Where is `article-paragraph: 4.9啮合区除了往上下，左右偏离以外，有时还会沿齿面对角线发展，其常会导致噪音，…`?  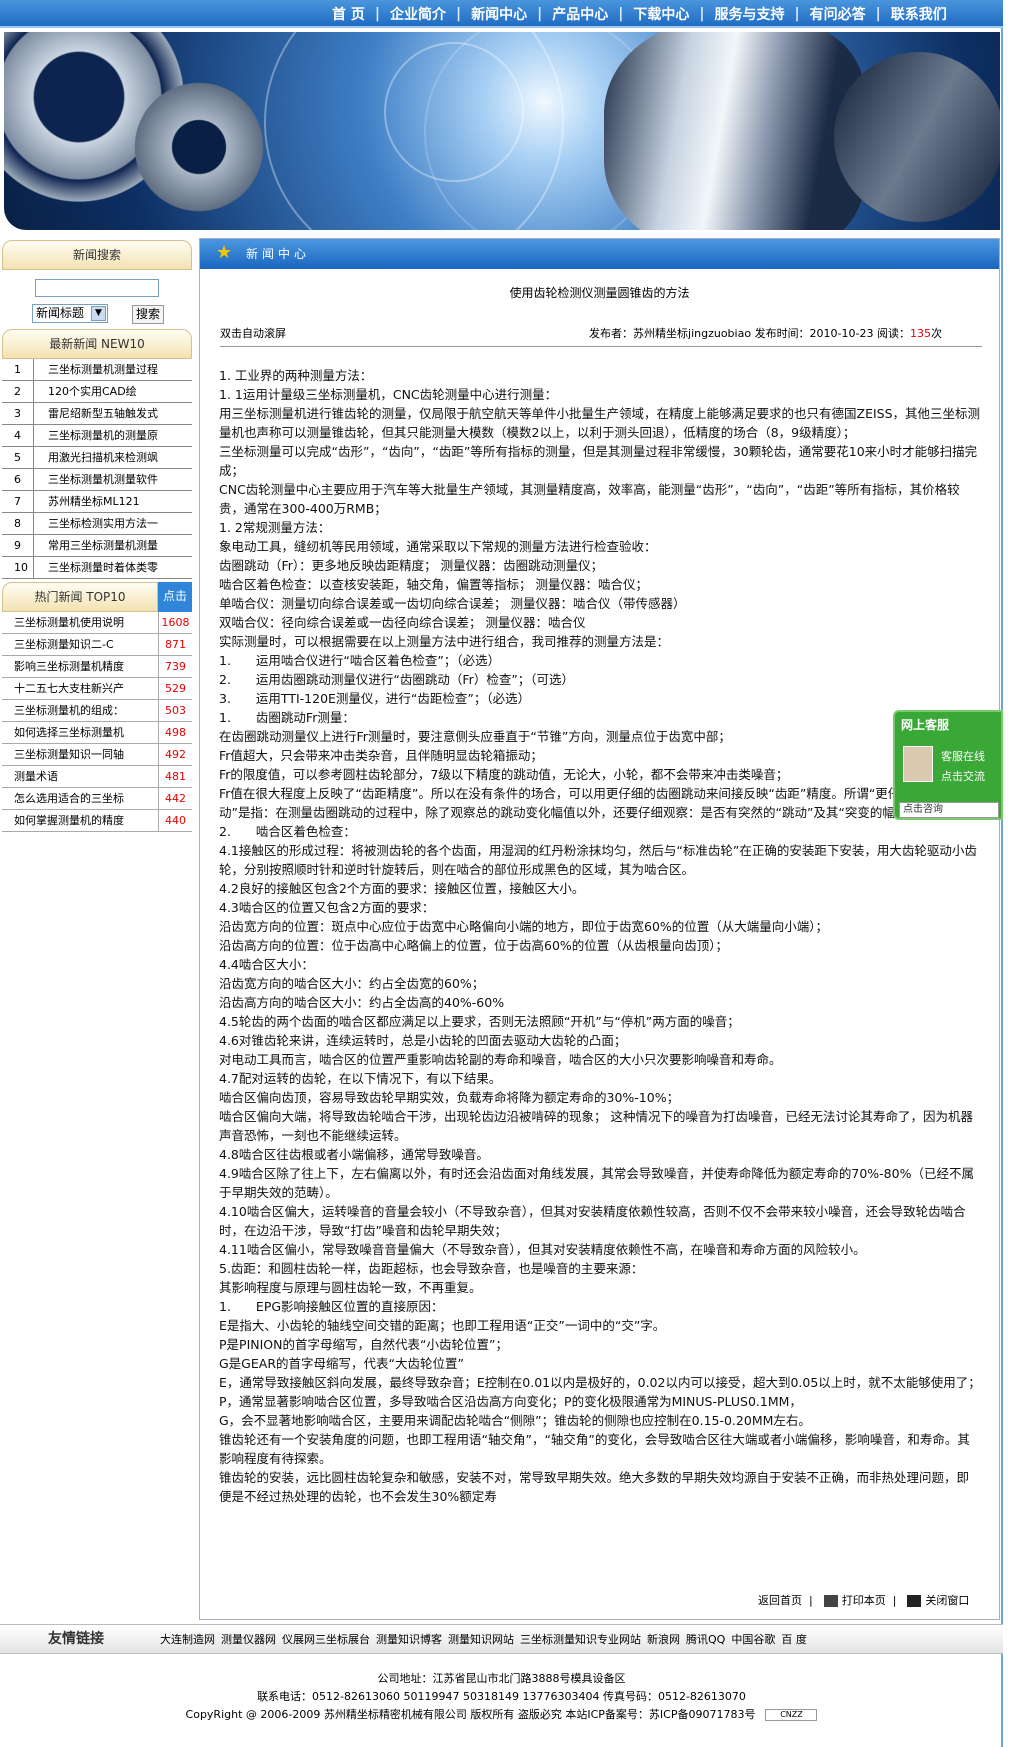 article-paragraph: 4.9啮合区除了往上下，左右偏离以外，有时还会沿齿面对角线发展，其常会导致噪音，… is located at coordinates (596, 1183).